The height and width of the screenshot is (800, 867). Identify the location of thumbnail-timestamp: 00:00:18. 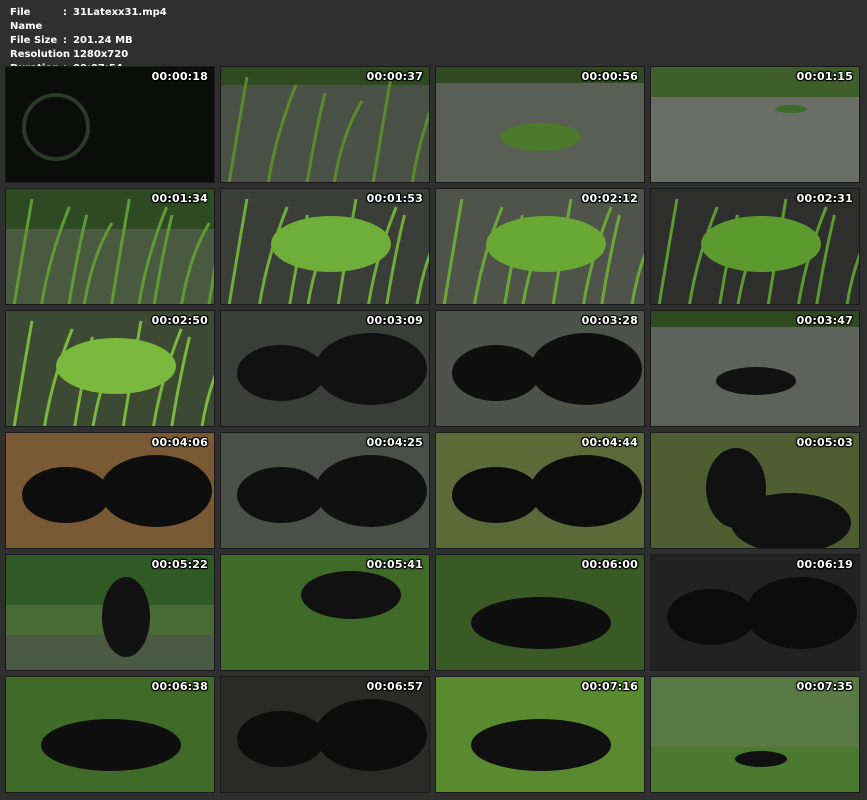
(179, 76).